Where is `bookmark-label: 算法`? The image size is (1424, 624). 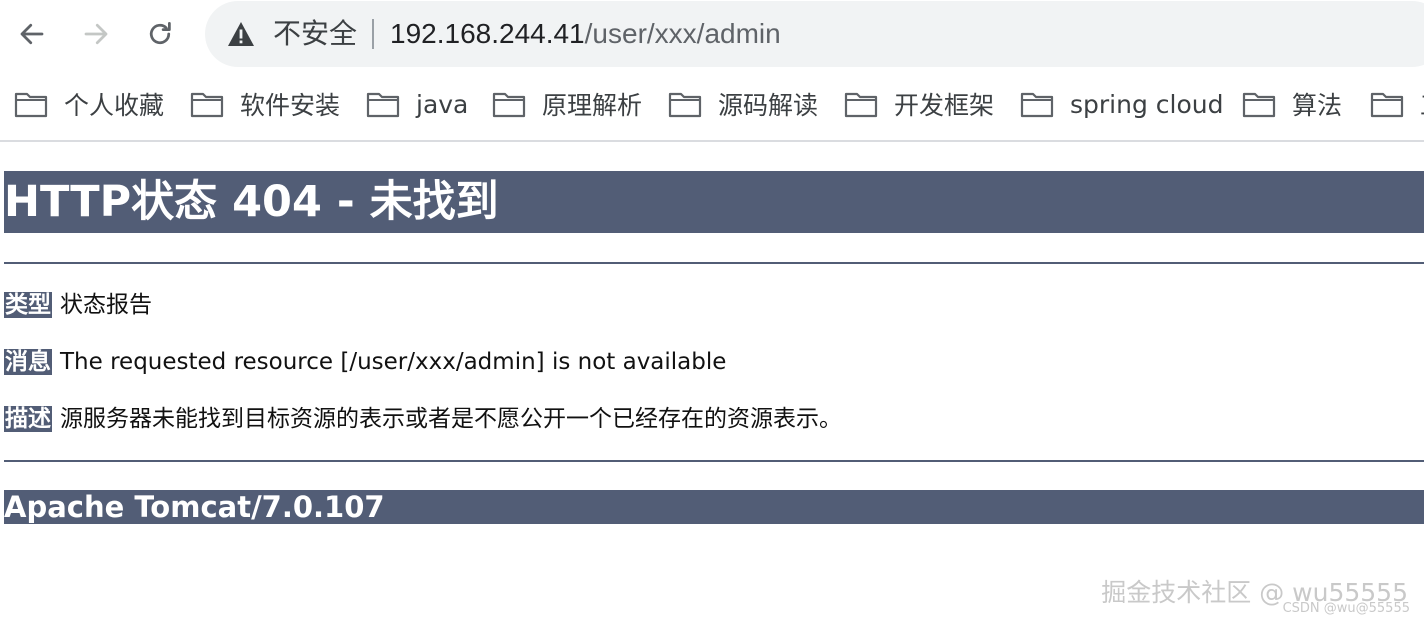 bookmark-label: 算法 is located at coordinates (1317, 105).